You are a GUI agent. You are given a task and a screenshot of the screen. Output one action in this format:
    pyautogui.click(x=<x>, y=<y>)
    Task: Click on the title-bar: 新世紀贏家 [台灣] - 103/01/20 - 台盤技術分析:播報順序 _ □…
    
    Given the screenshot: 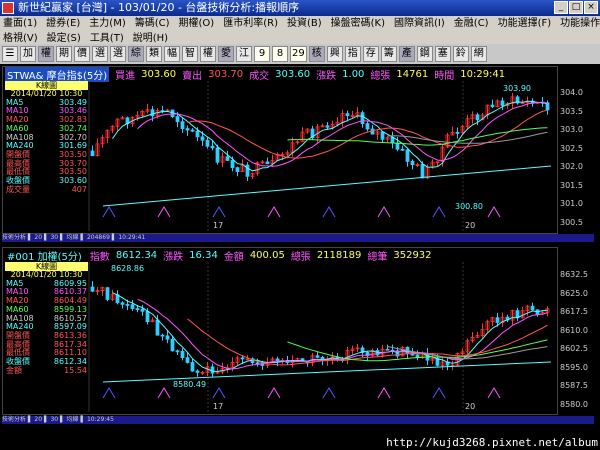 What is the action you would take?
    pyautogui.click(x=300, y=8)
    